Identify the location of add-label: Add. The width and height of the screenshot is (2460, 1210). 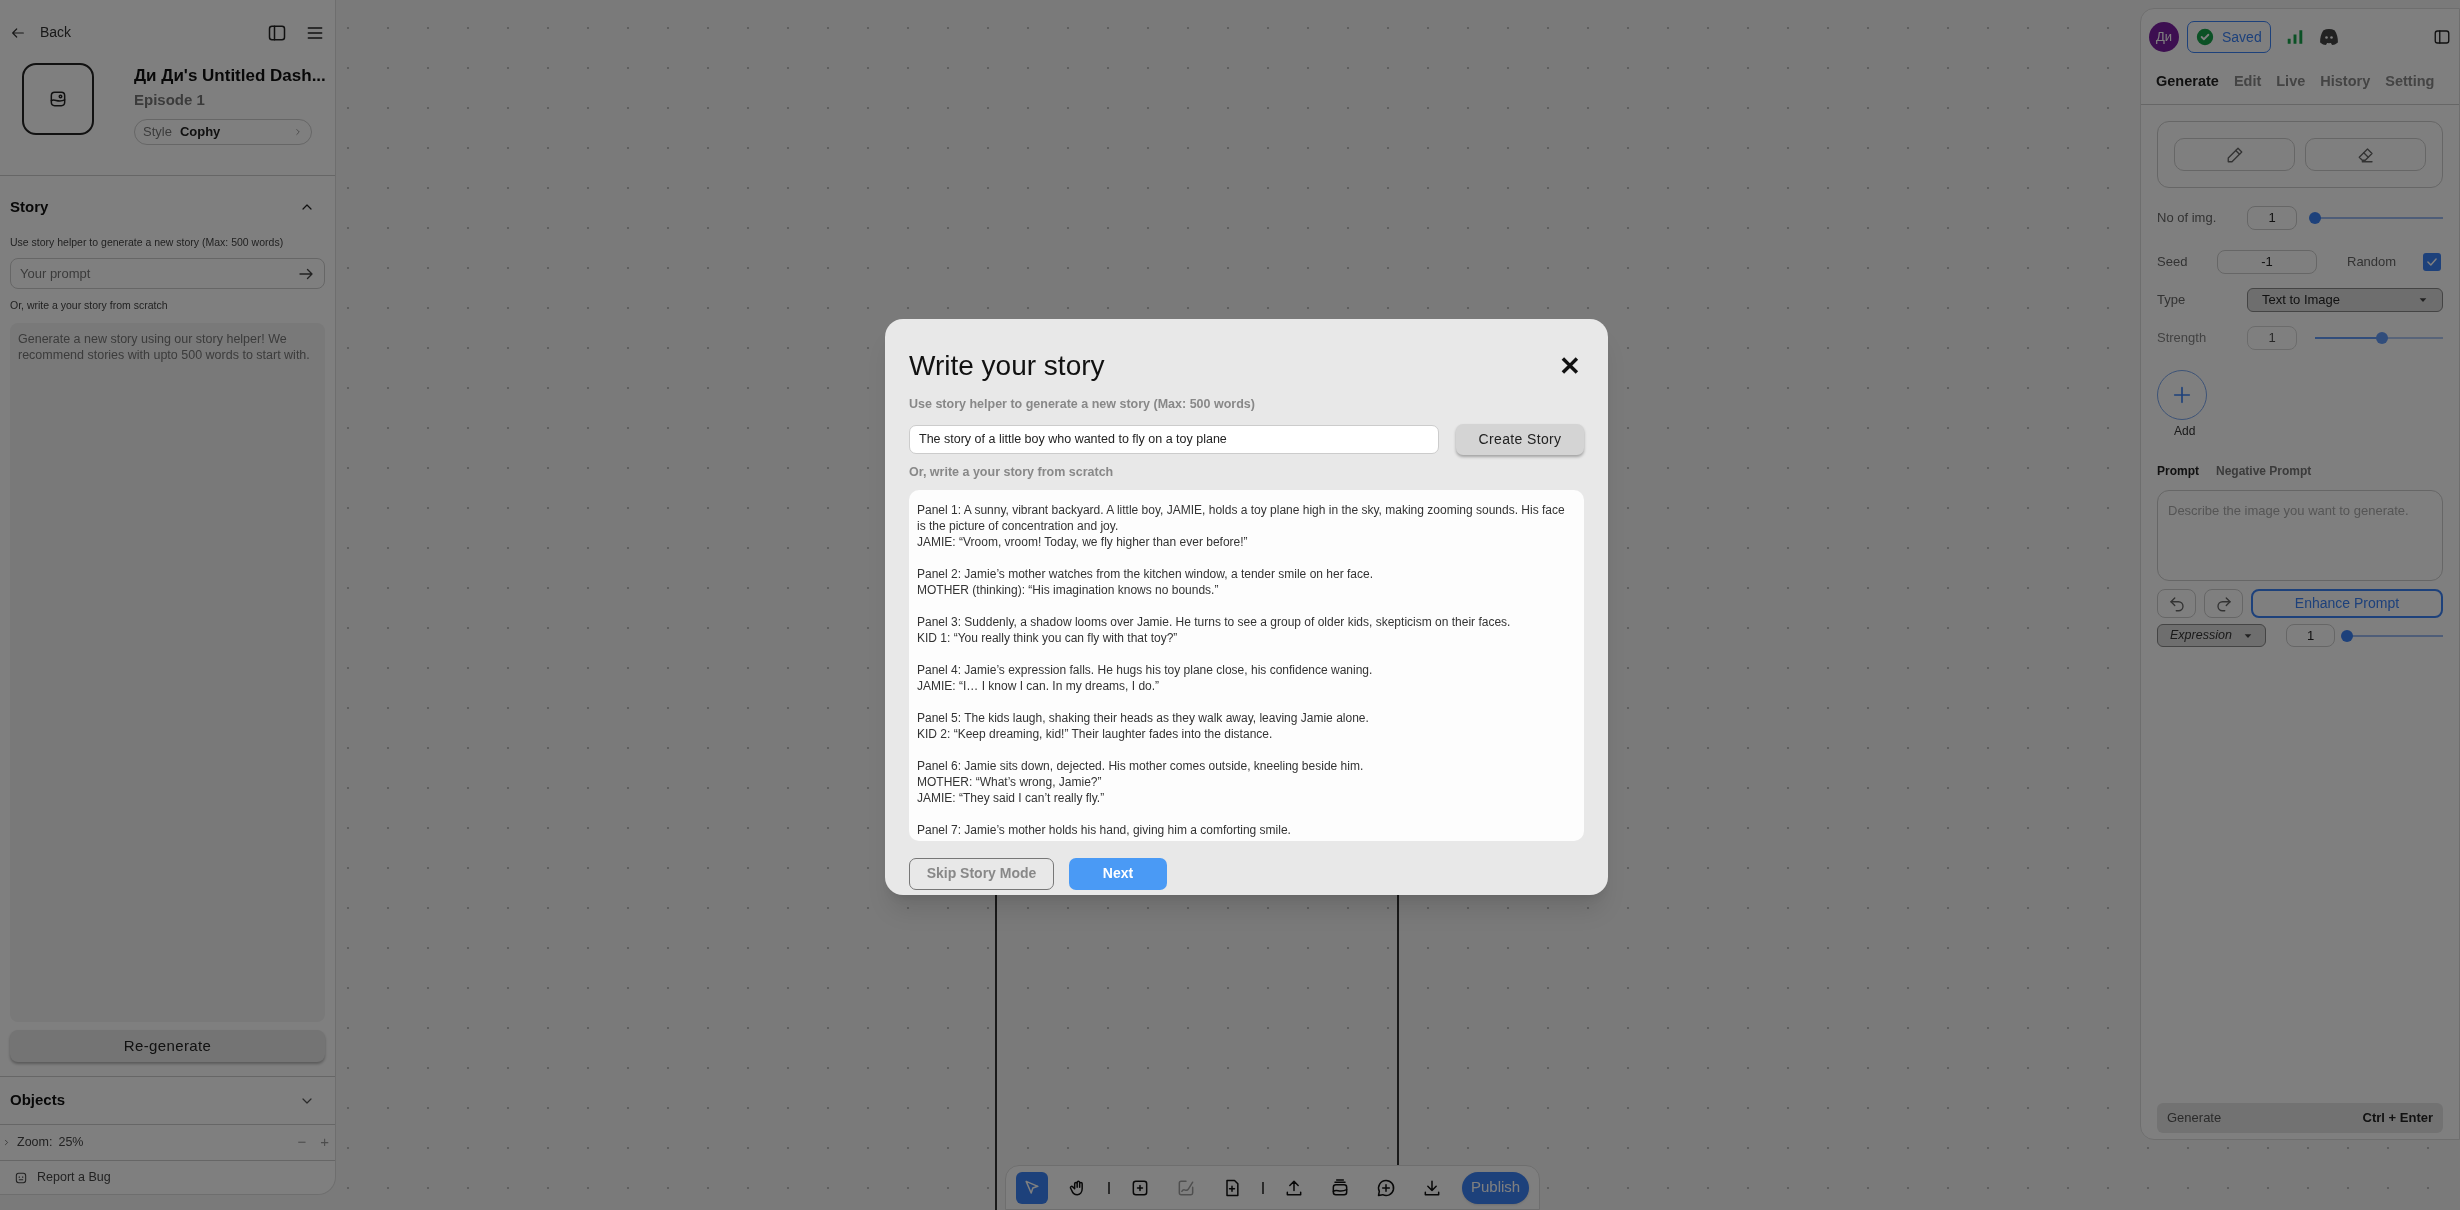
(2185, 431).